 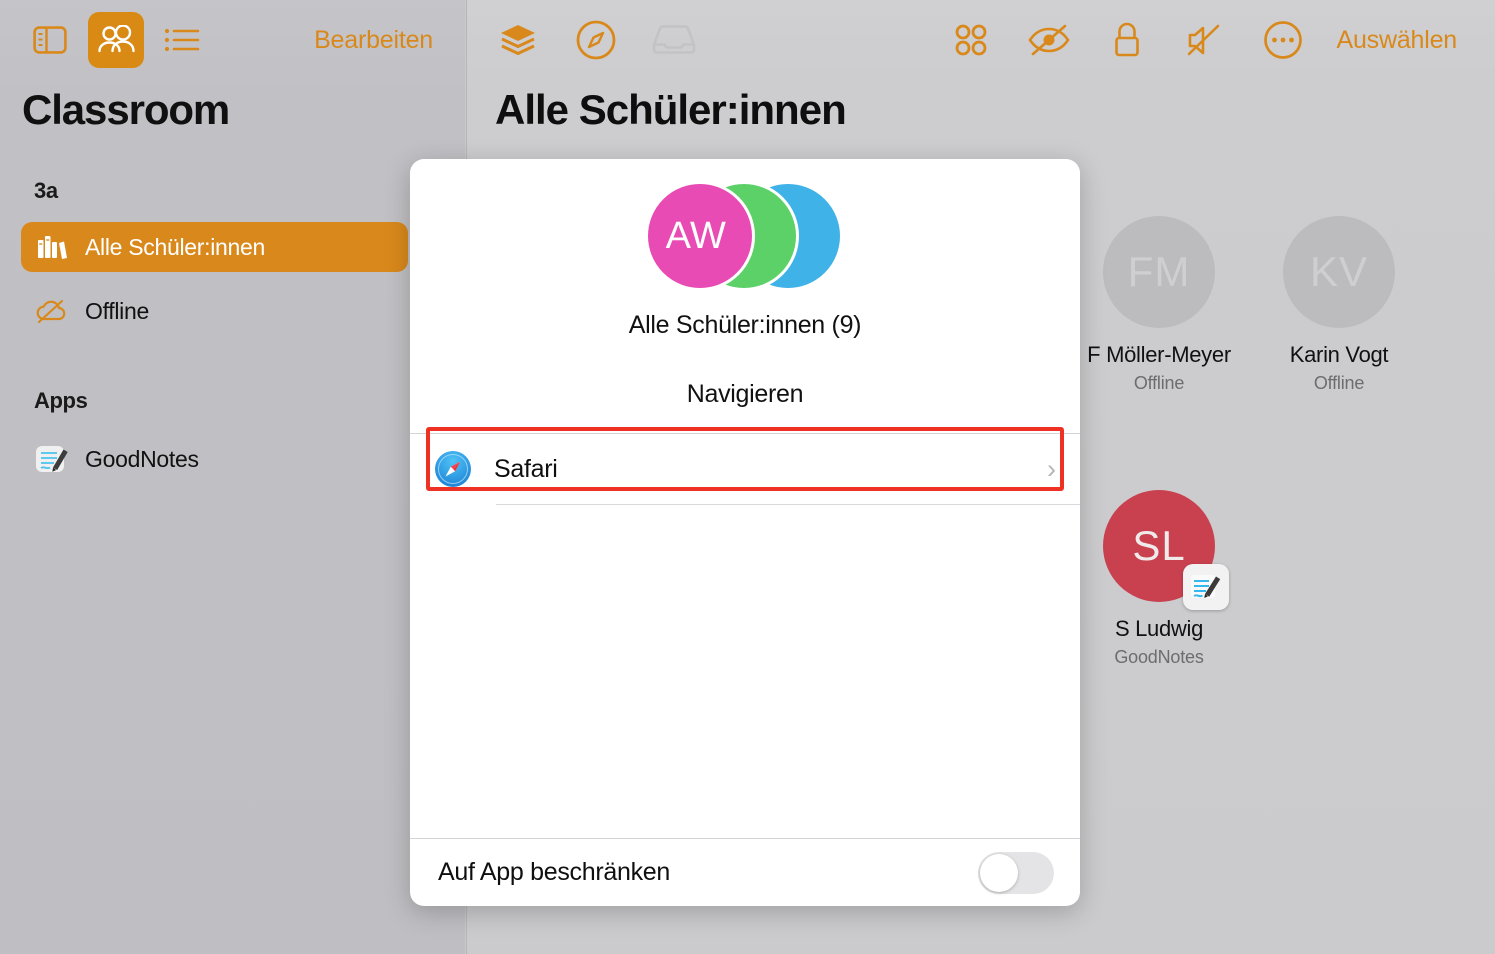 What do you see at coordinates (1127, 40) in the screenshot?
I see `lock-icon` at bounding box center [1127, 40].